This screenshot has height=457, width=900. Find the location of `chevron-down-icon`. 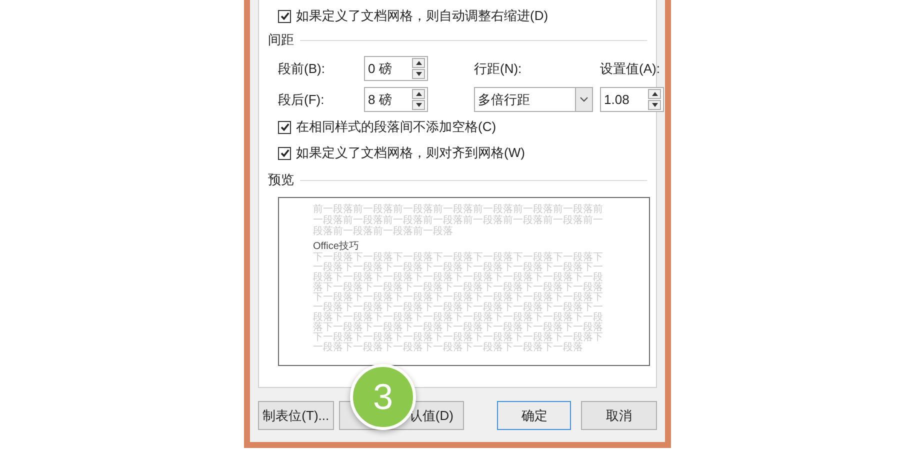

chevron-down-icon is located at coordinates (584, 99).